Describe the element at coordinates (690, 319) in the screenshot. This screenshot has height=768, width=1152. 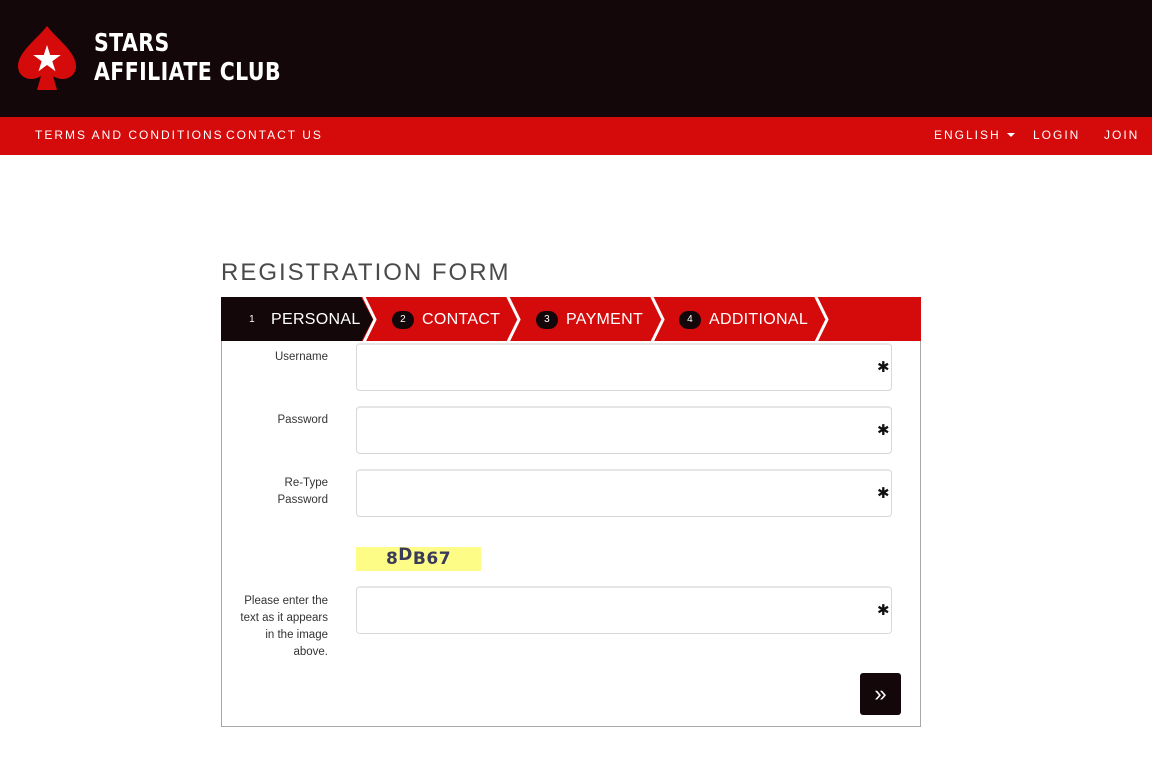
I see `step-number: 4` at that location.